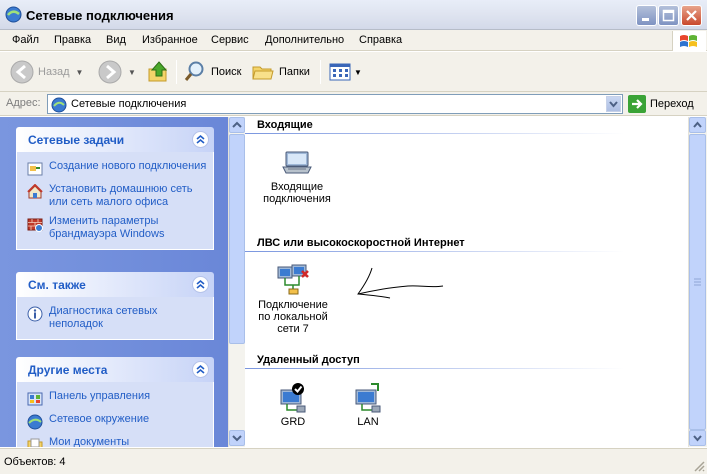  What do you see at coordinates (368, 422) in the screenshot?
I see `item-label: LAN` at bounding box center [368, 422].